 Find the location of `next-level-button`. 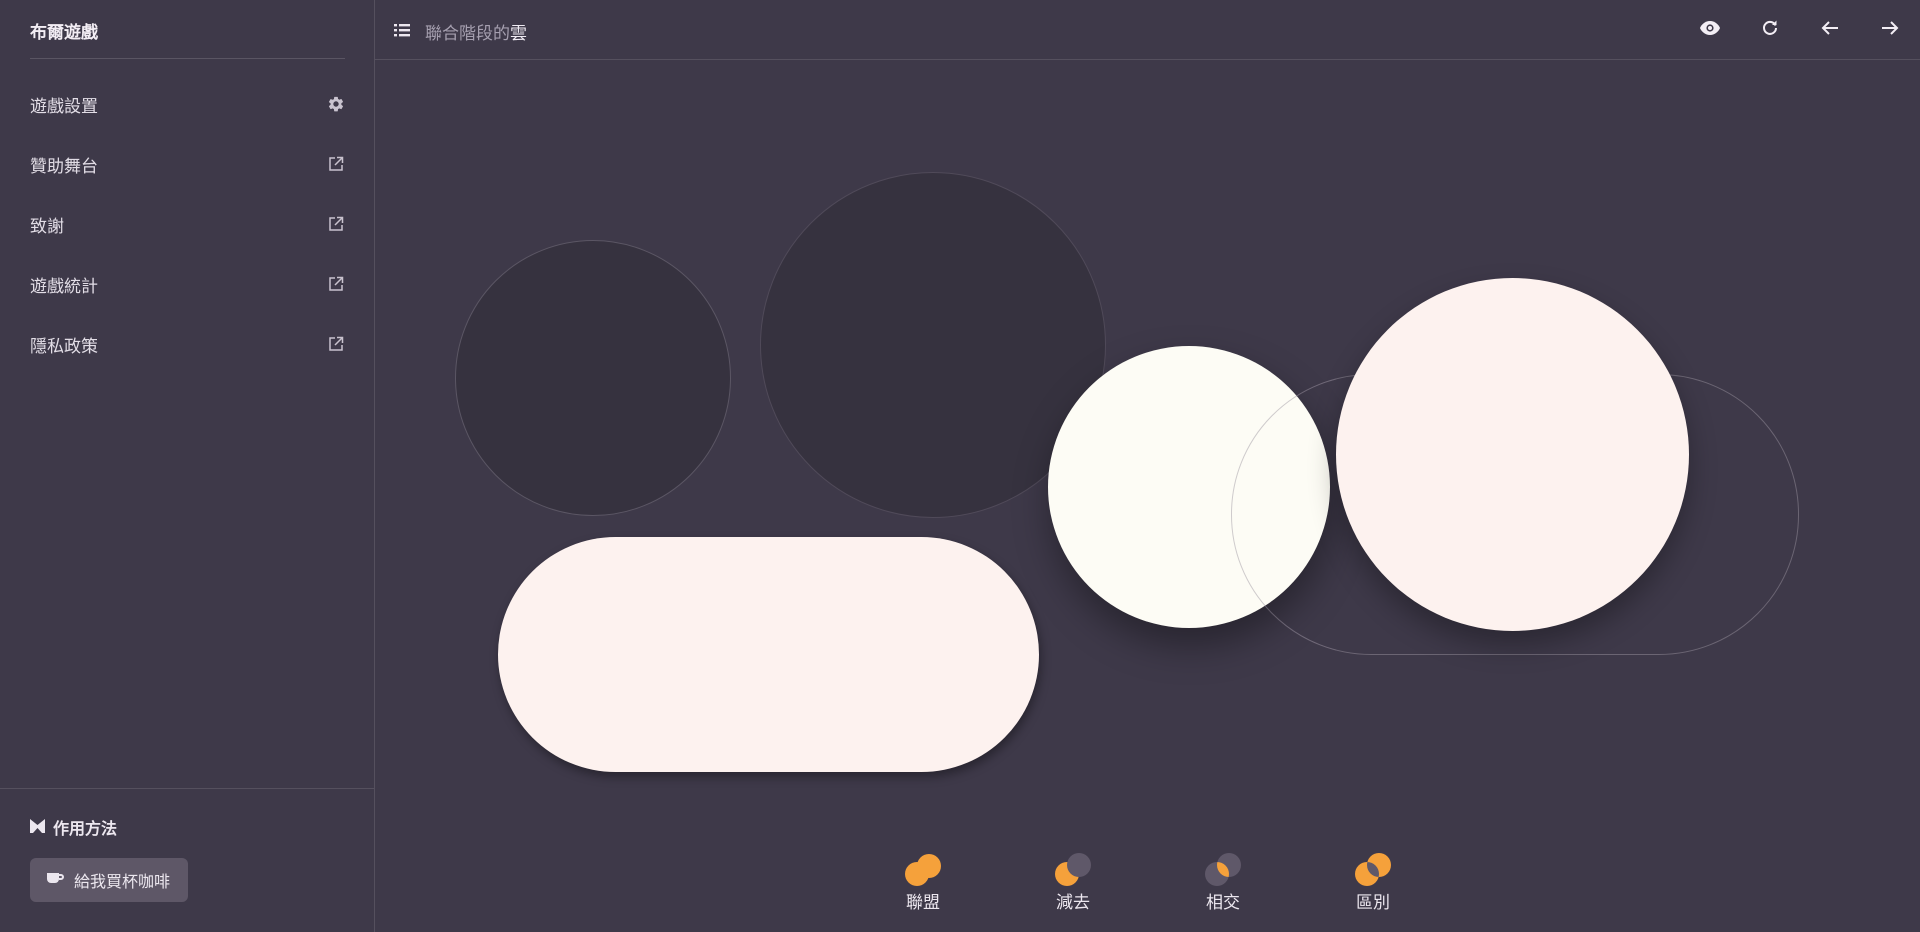

next-level-button is located at coordinates (1890, 30).